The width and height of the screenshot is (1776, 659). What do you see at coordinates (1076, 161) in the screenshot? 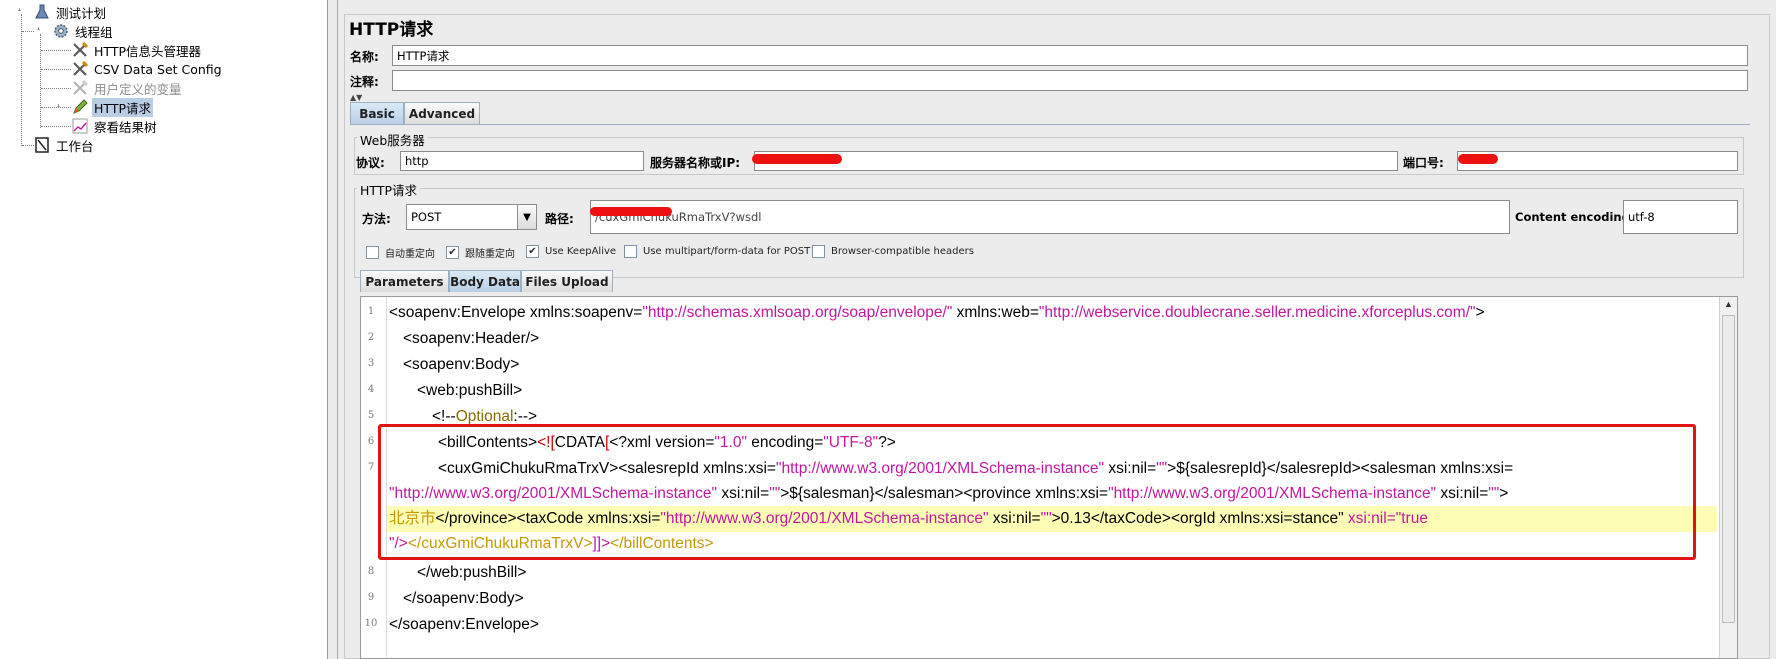
I see `server-field` at bounding box center [1076, 161].